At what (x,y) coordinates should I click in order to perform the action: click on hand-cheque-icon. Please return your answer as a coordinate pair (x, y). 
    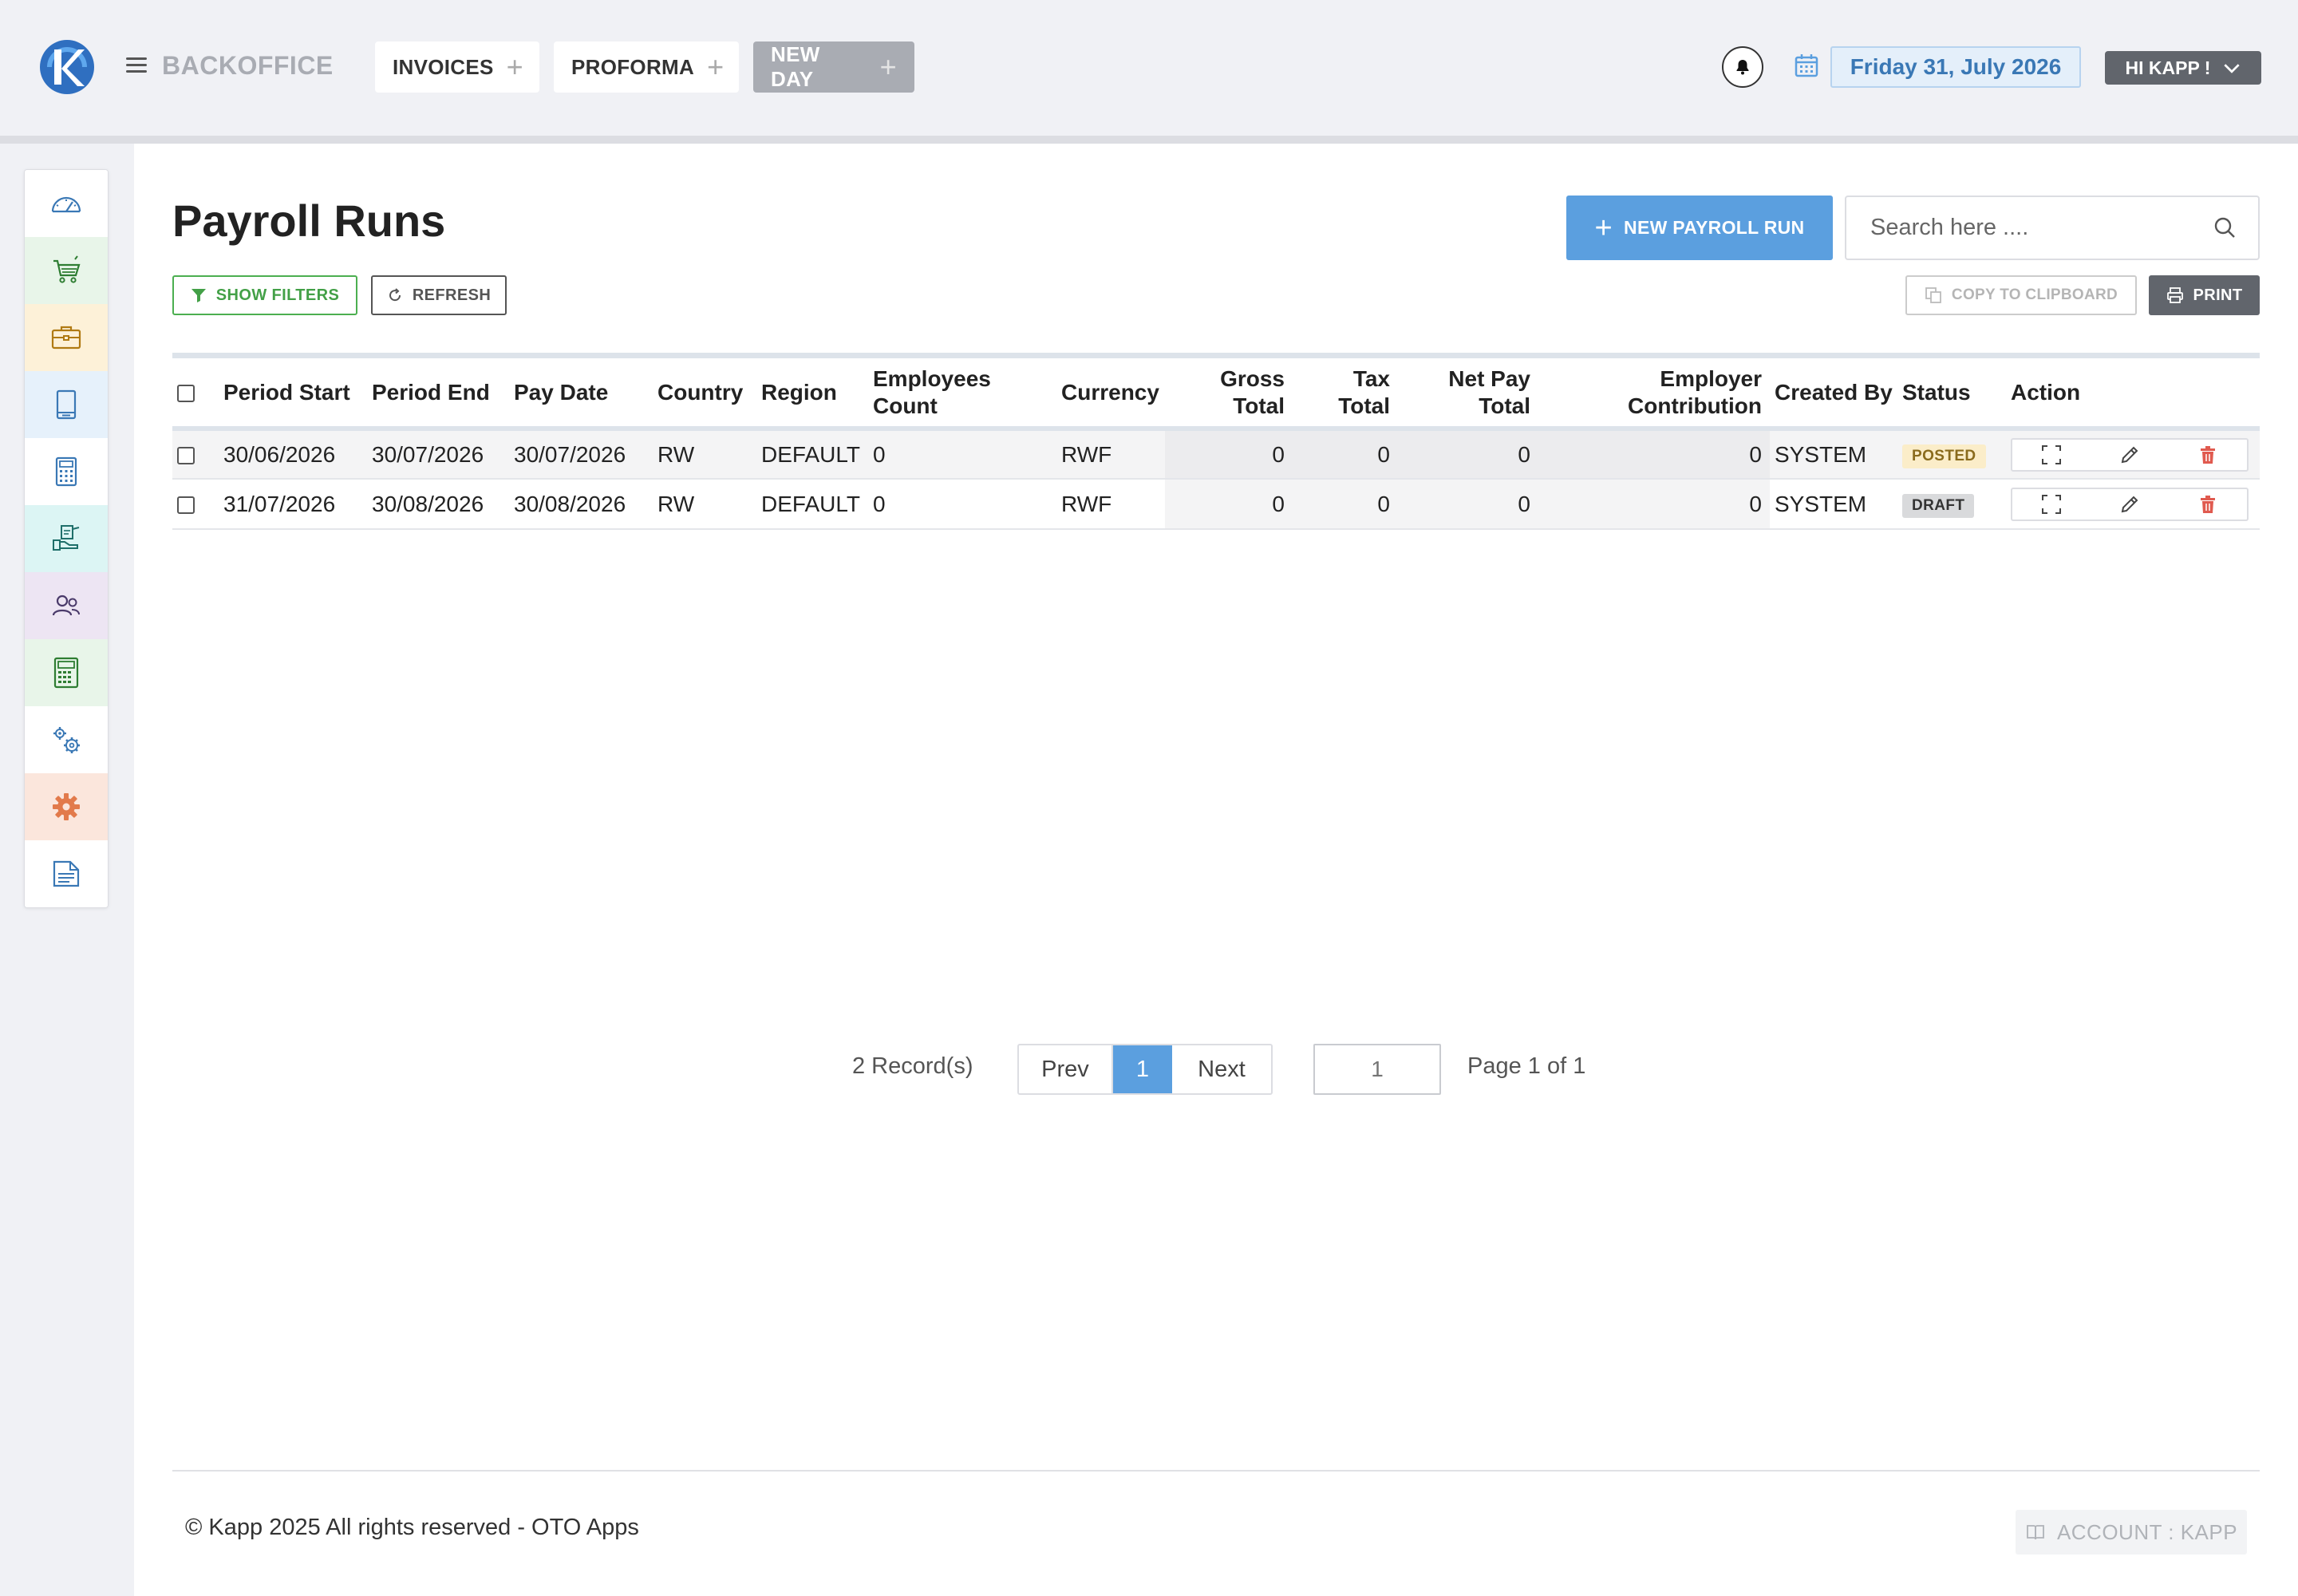
    Looking at the image, I should click on (66, 538).